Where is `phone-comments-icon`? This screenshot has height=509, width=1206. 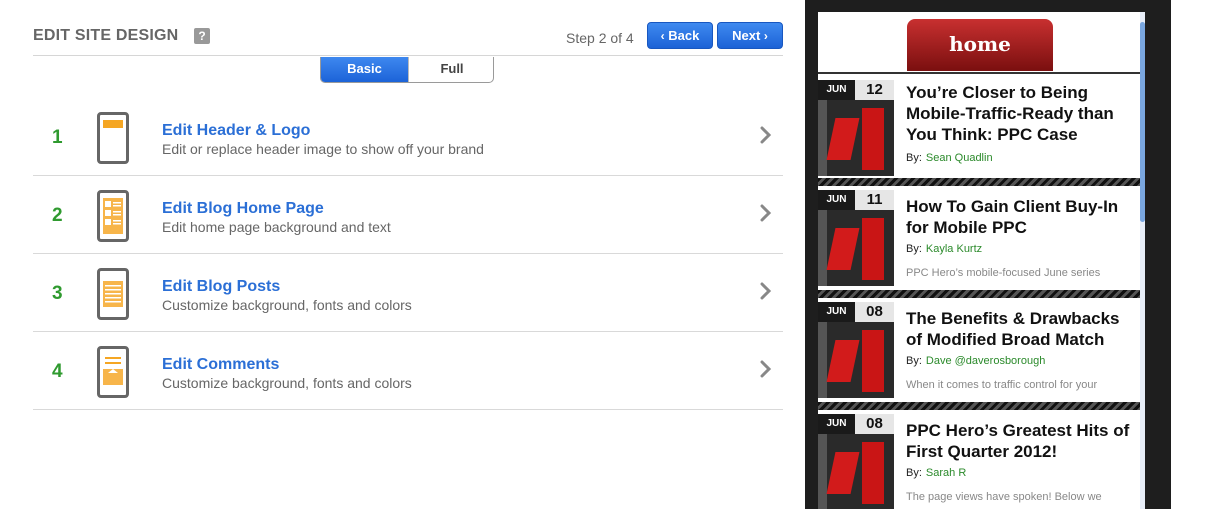 phone-comments-icon is located at coordinates (113, 372).